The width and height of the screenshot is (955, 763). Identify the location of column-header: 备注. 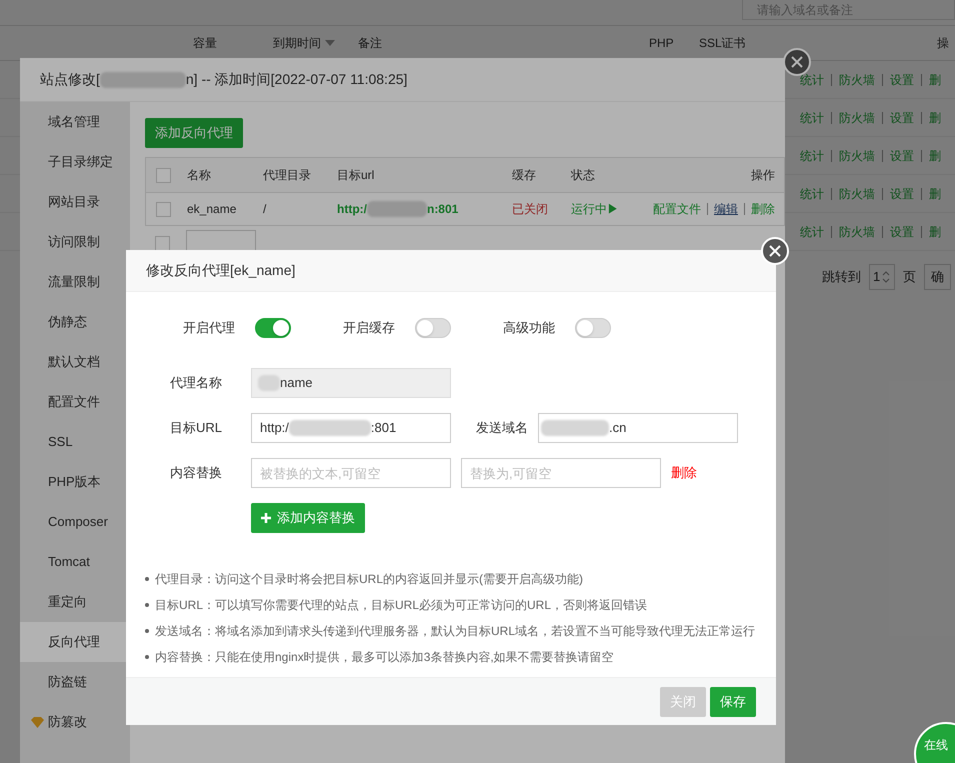
(370, 43).